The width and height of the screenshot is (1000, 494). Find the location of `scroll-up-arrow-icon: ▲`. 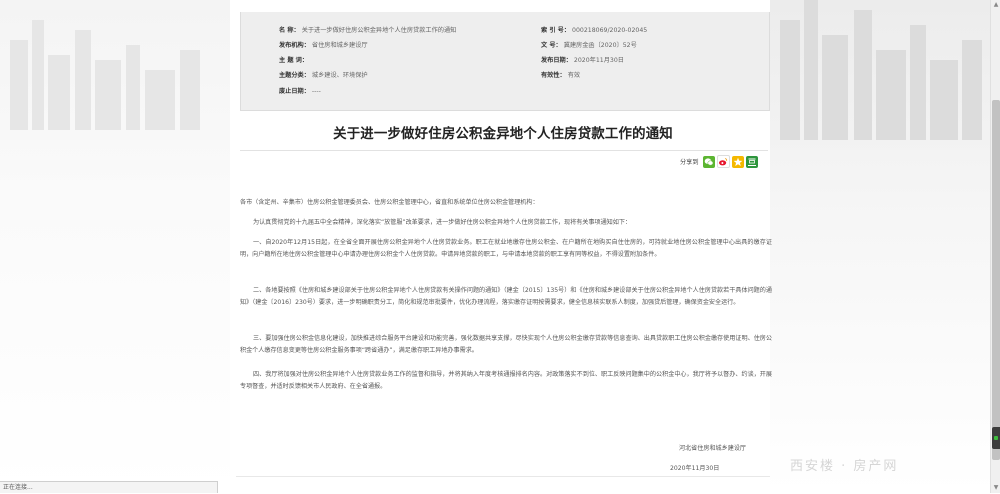

scroll-up-arrow-icon: ▲ is located at coordinates (995, 5).